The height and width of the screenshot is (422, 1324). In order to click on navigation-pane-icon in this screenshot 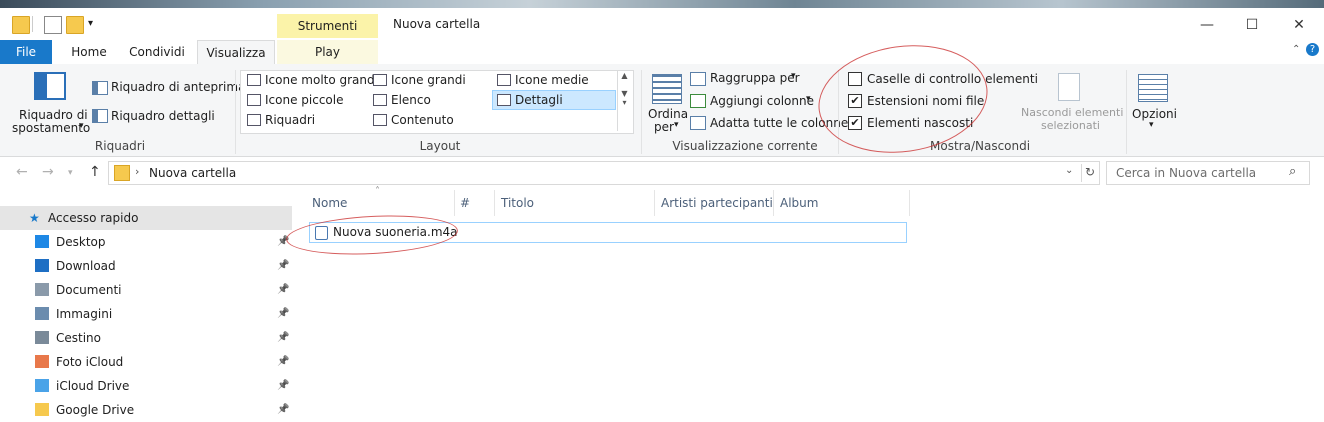, I will do `click(50, 86)`.